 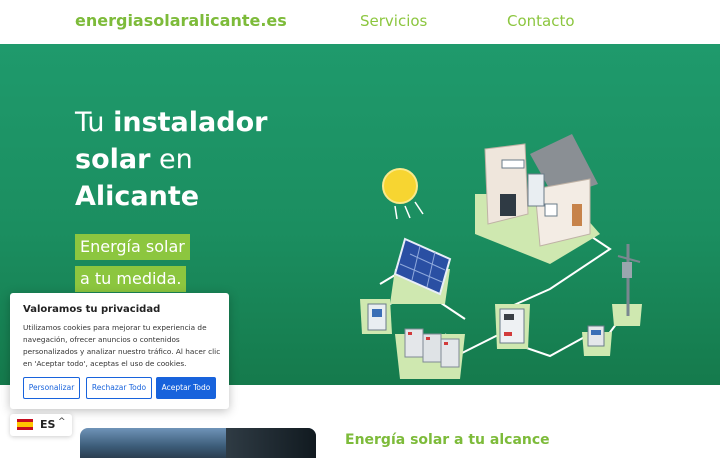 What do you see at coordinates (186, 388) in the screenshot?
I see `accept-all-button: Aceptar Todo` at bounding box center [186, 388].